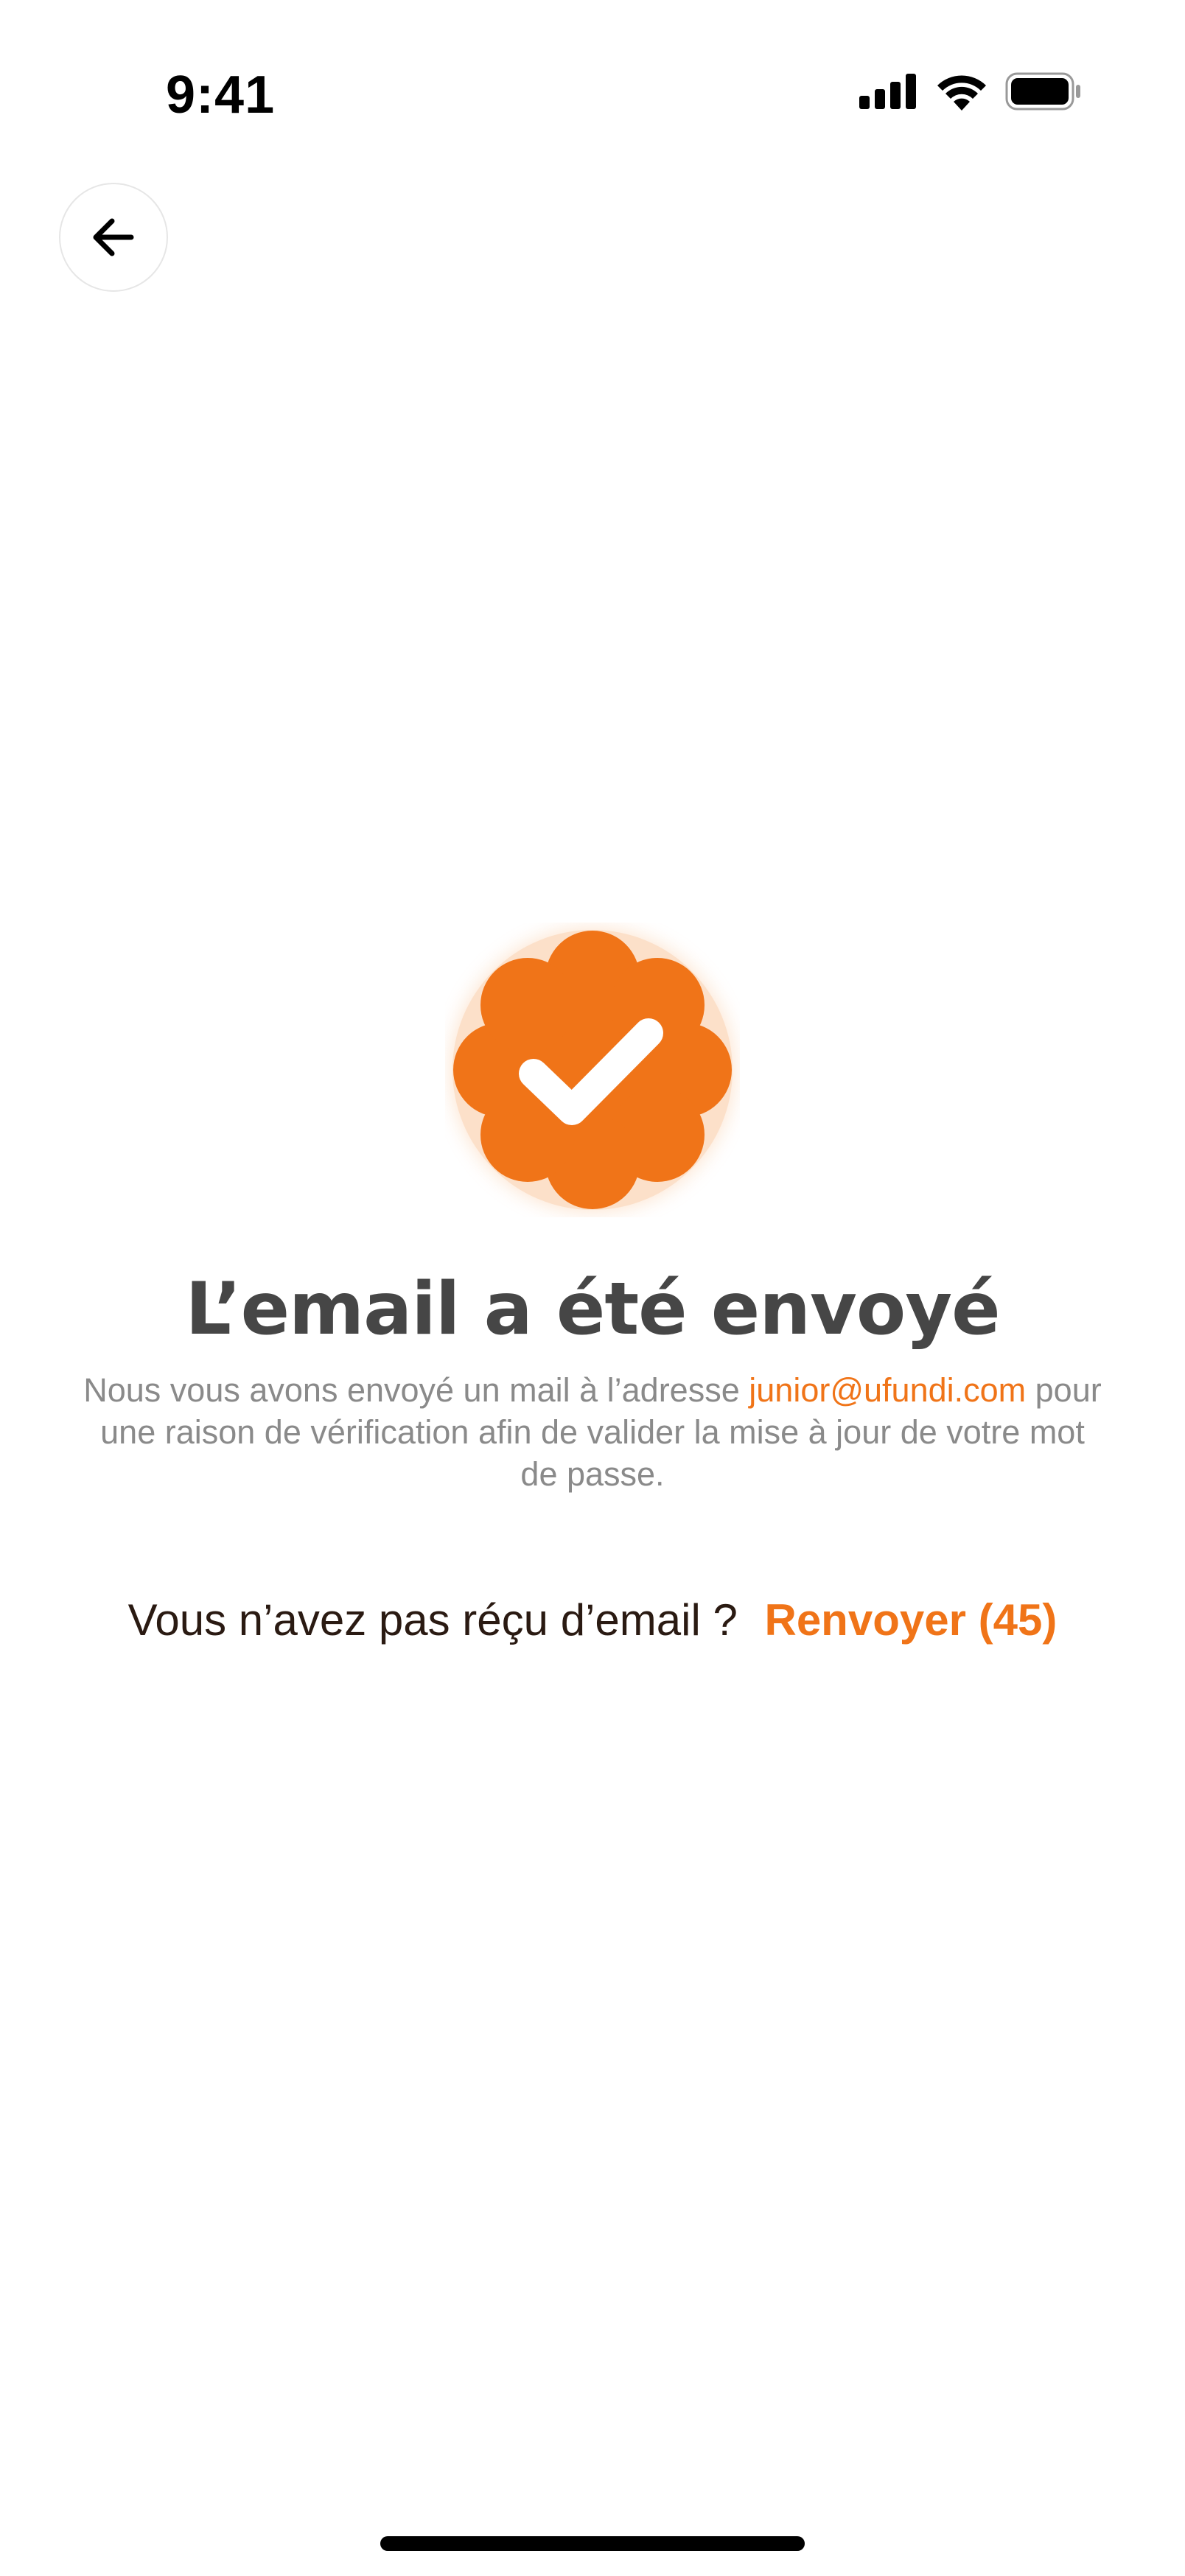 This screenshot has width=1185, height=2576. I want to click on cellular-signal-icon, so click(887, 91).